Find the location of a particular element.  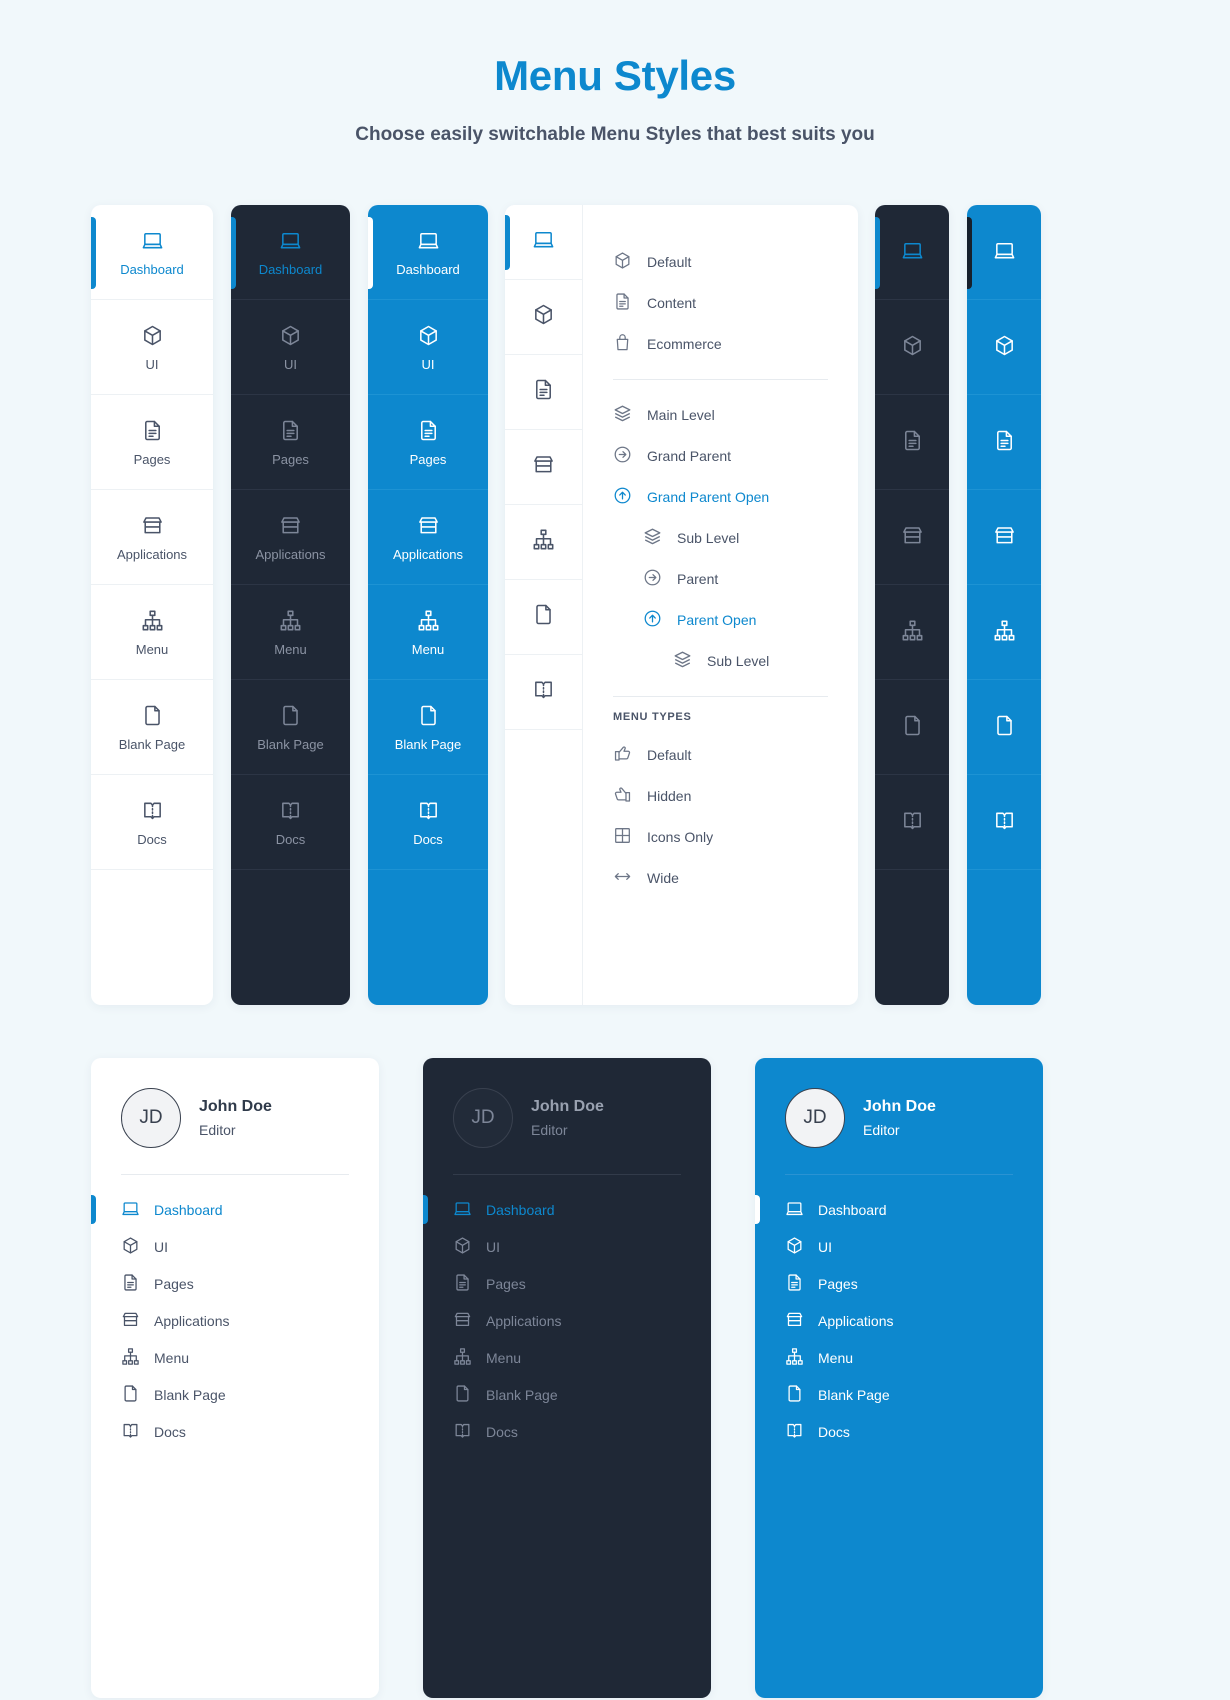

menu-item-label: Docs is located at coordinates (152, 839).